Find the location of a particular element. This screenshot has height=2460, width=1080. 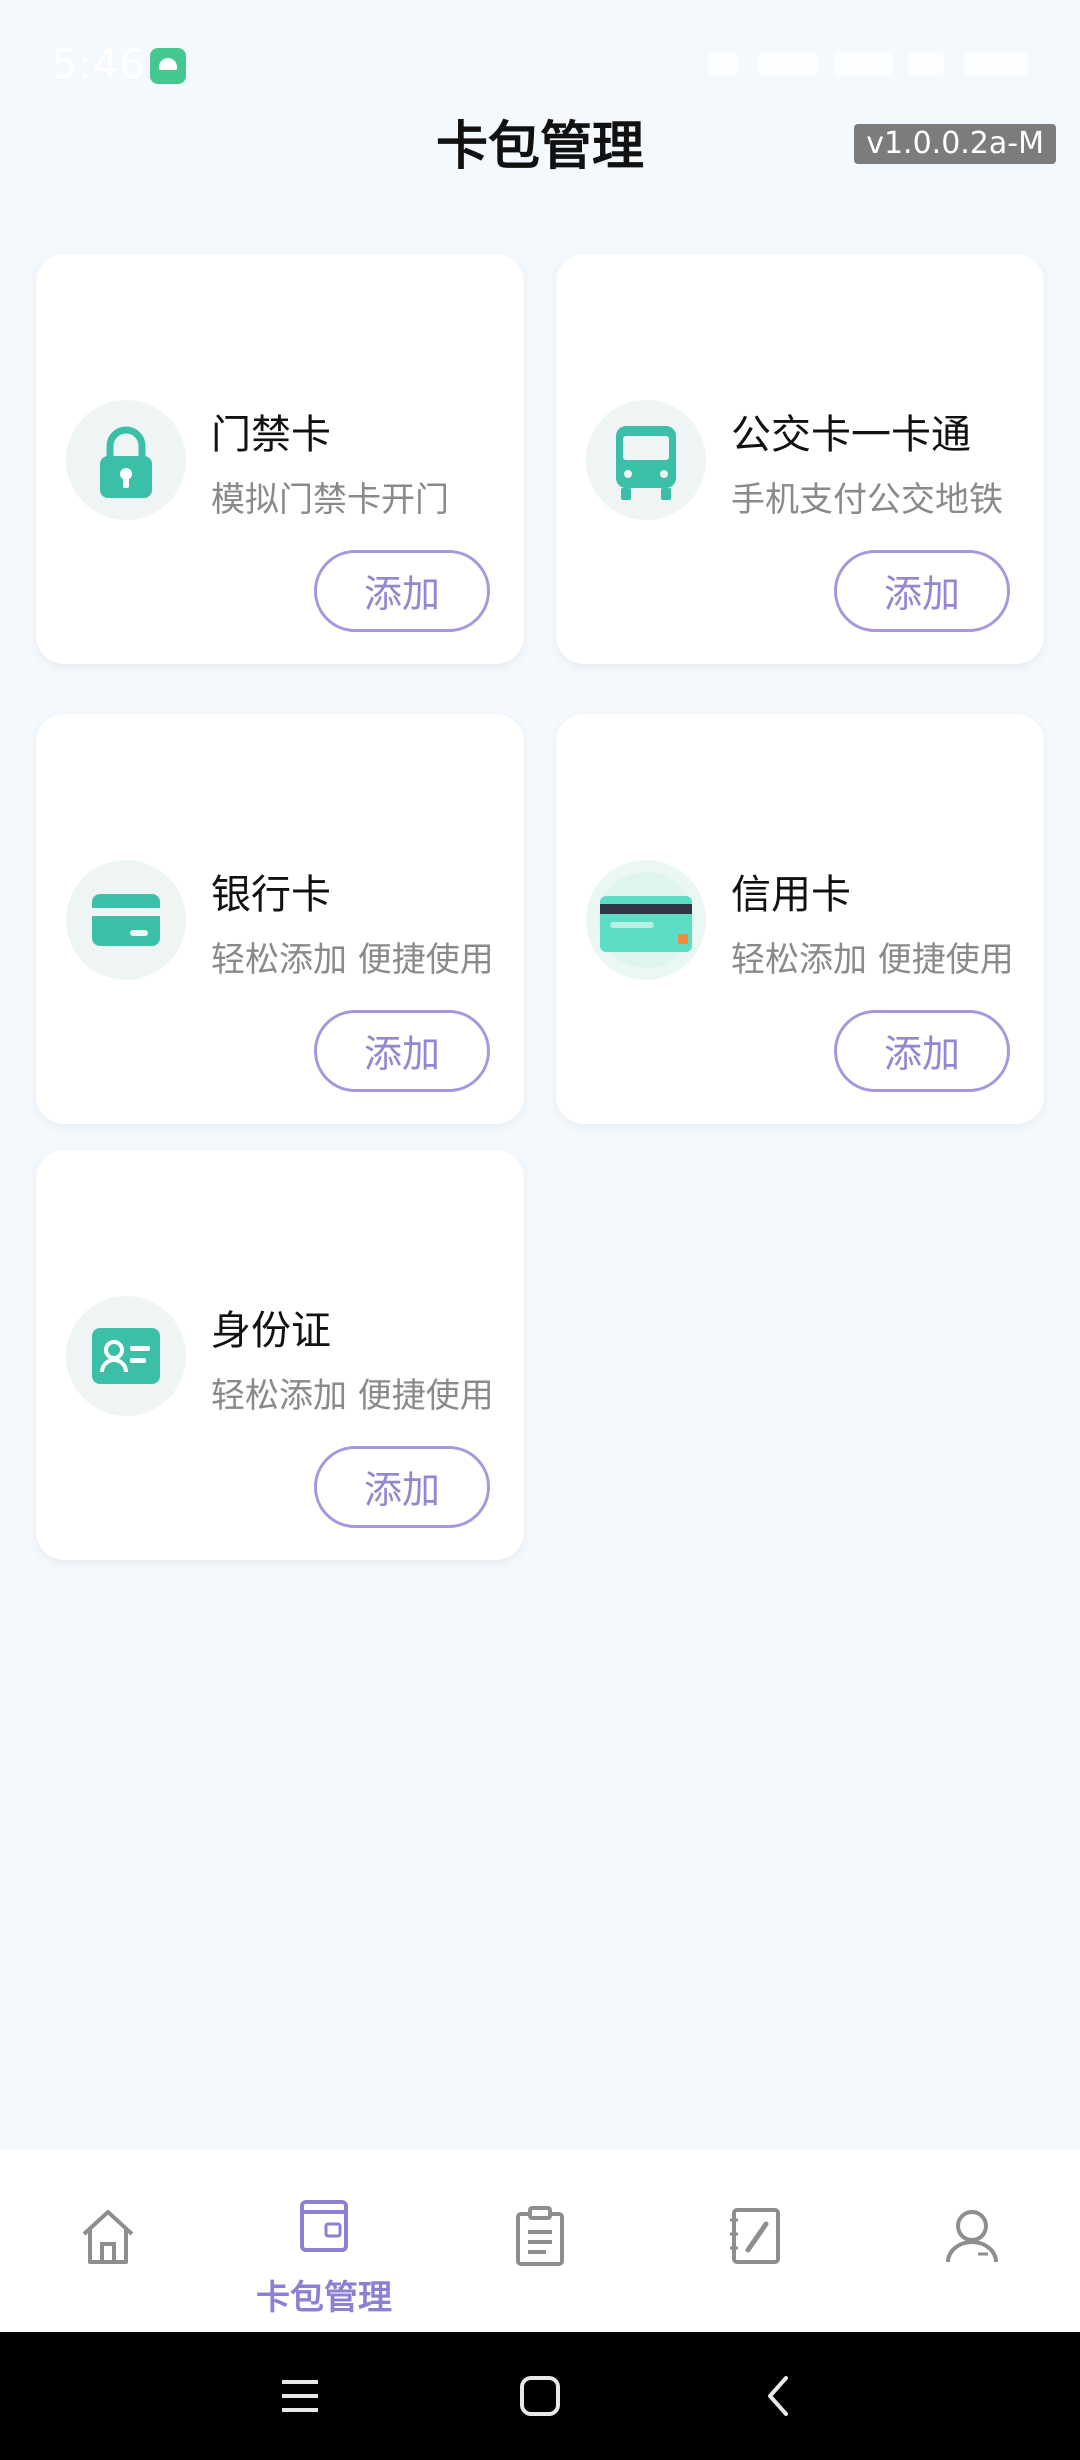

clipboard-icon is located at coordinates (540, 2236).